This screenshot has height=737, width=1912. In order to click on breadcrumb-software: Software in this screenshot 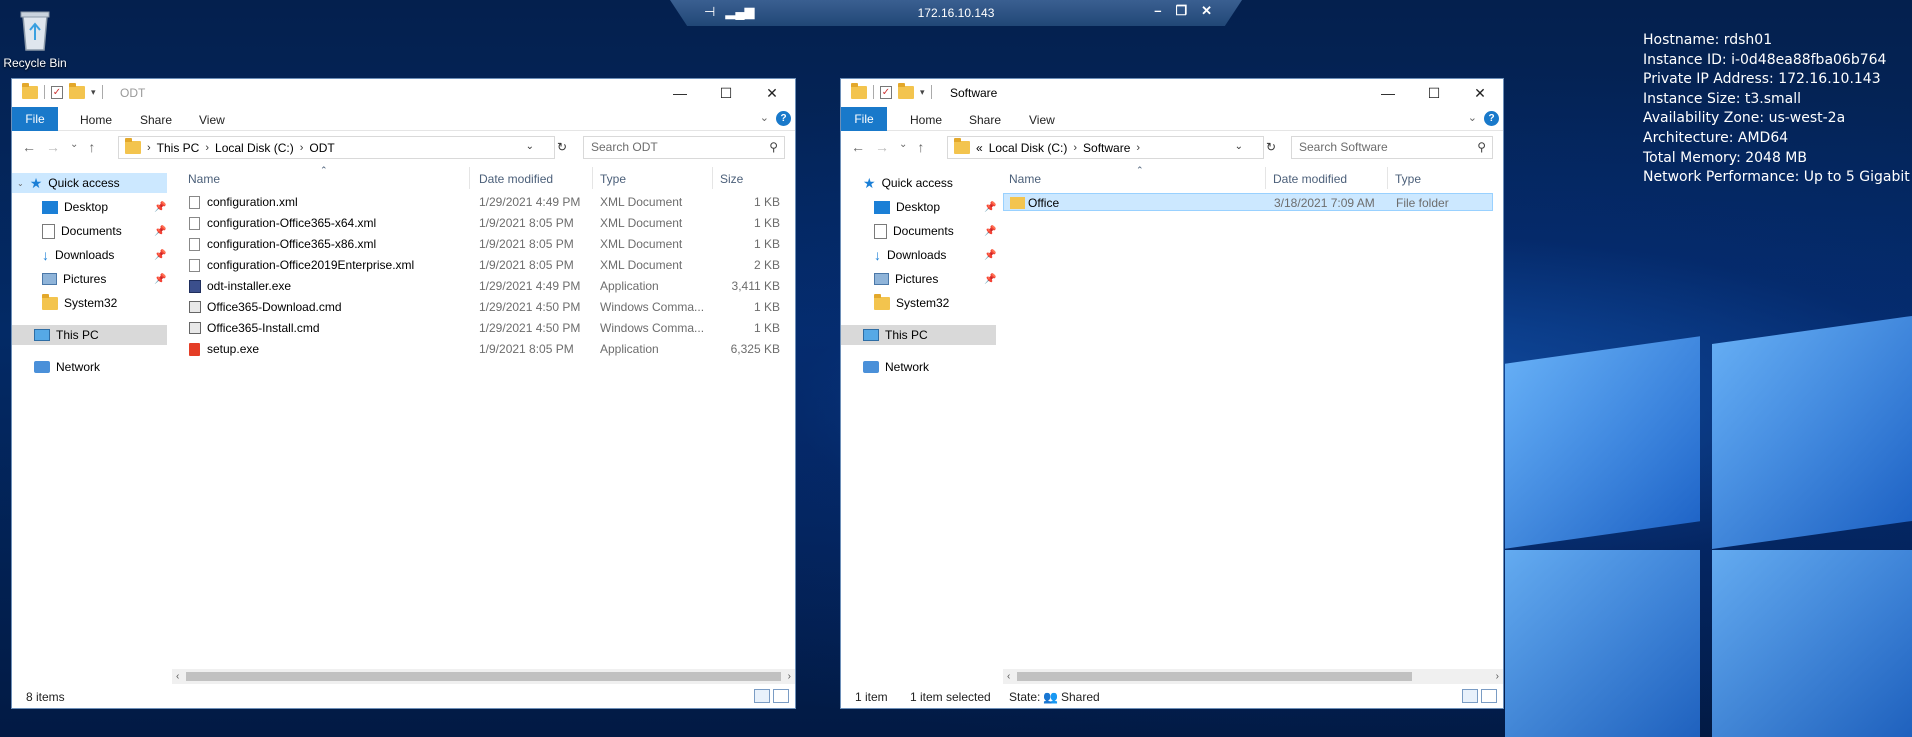, I will do `click(1106, 148)`.